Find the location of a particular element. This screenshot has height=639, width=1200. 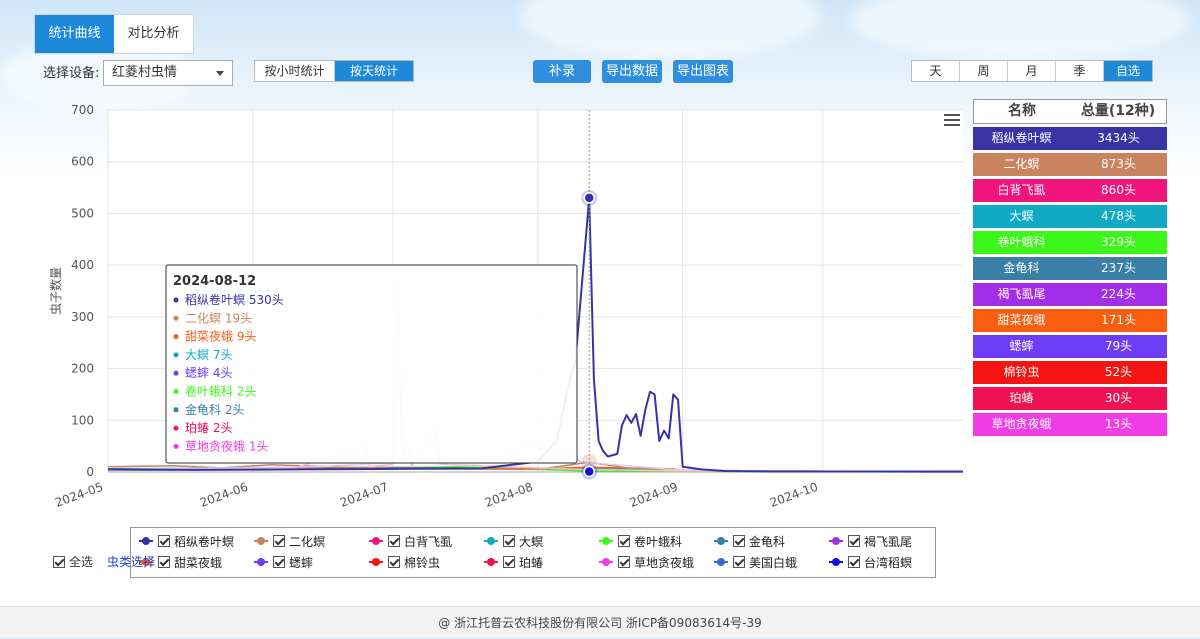

legend-item: 二化螟 is located at coordinates (289, 541).